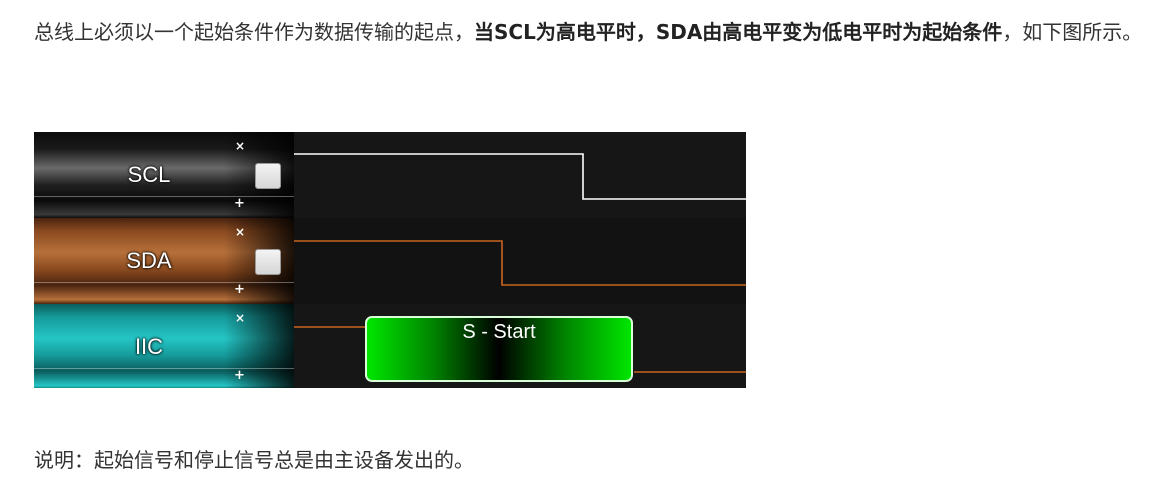 This screenshot has width=1176, height=487. Describe the element at coordinates (254, 32) in the screenshot. I see `intro-text-lead: 总线上必须以一个起始条件作为数据传输的起点，` at that location.